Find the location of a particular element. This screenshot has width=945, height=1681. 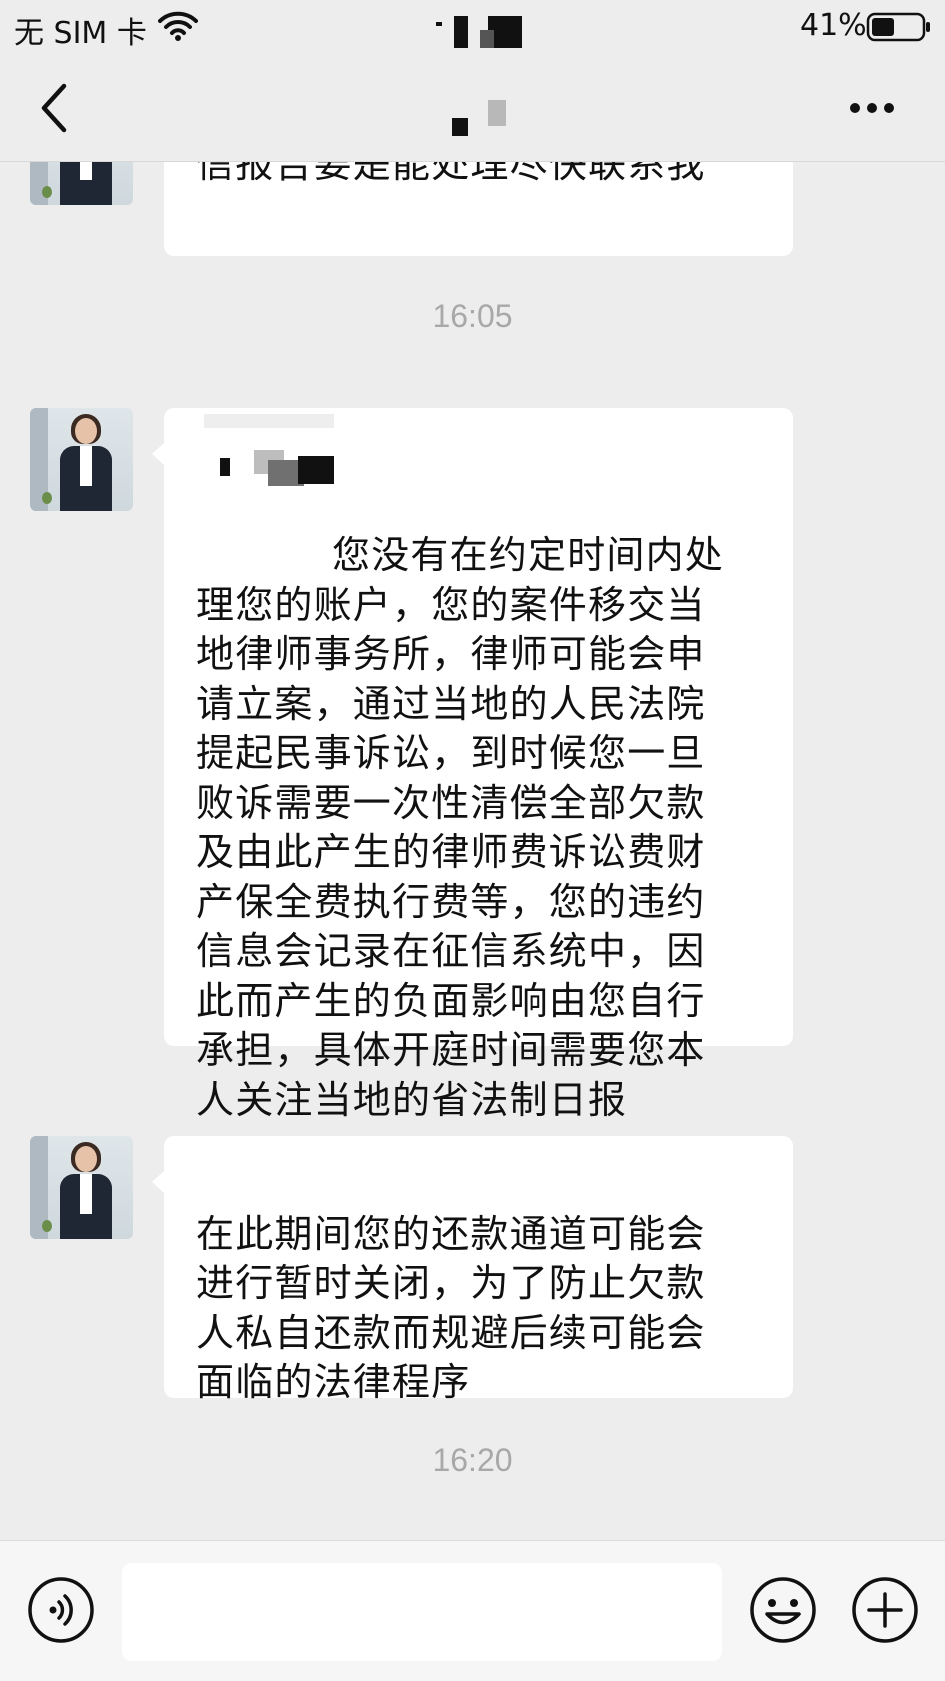

chat-header is located at coordinates (472, 109).